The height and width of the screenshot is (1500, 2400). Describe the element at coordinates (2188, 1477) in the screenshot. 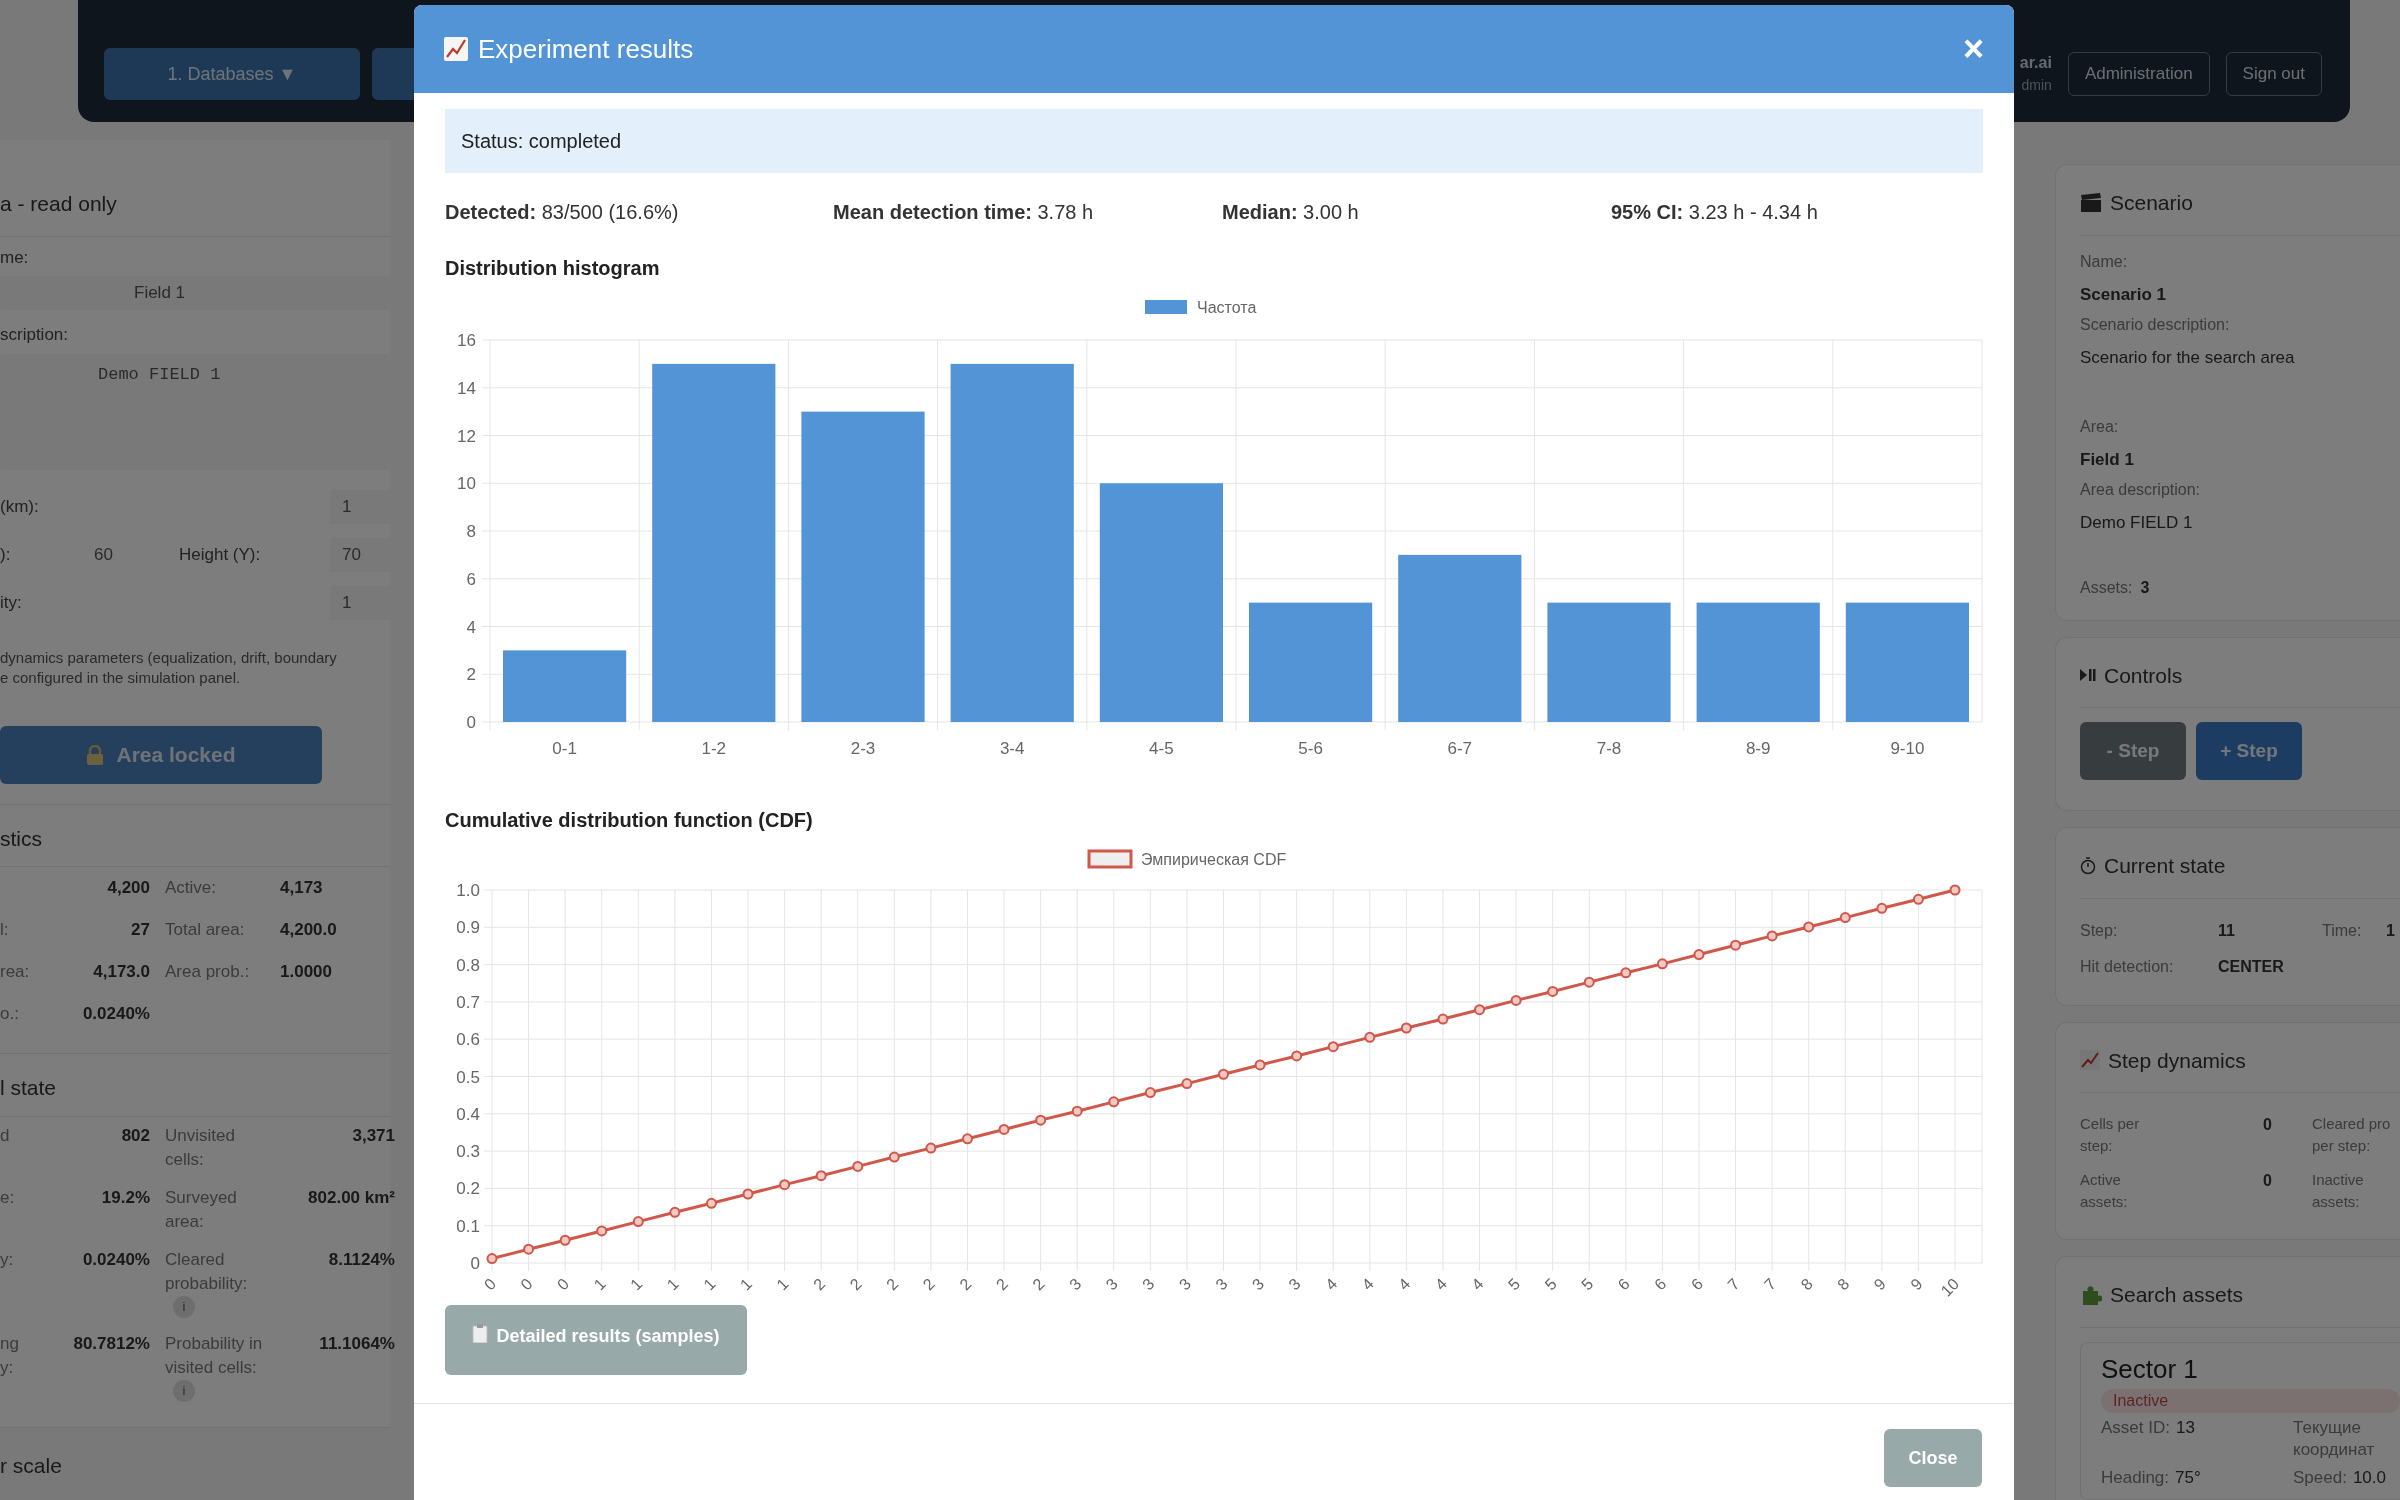

I see `asset-value: 75°` at that location.